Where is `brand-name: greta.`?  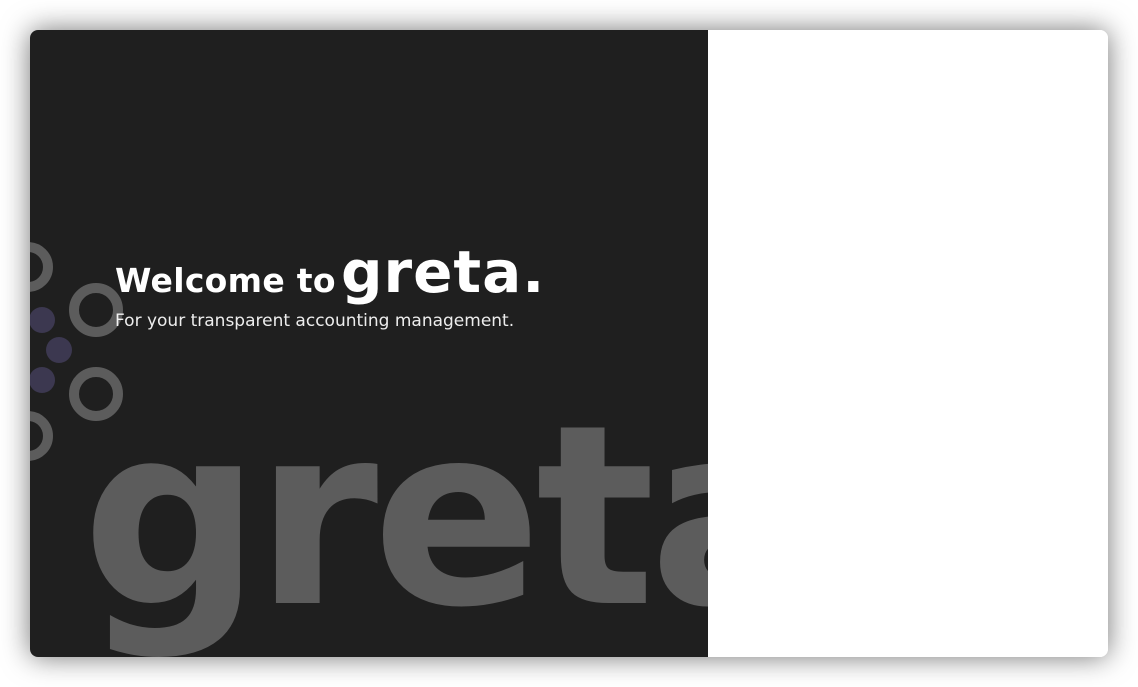
brand-name: greta. is located at coordinates (443, 272).